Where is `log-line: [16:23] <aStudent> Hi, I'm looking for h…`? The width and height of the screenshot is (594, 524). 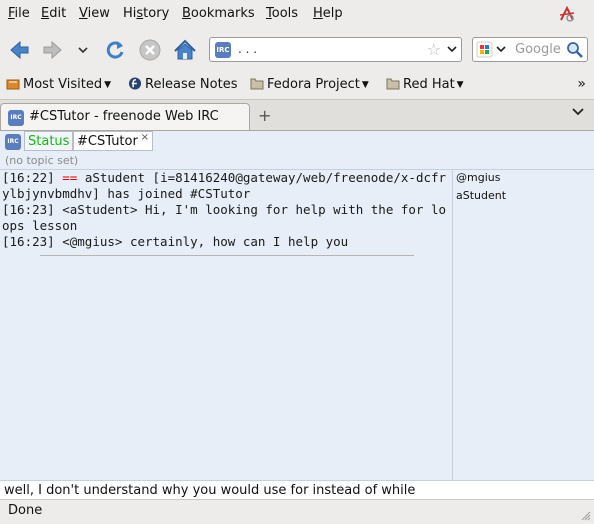
log-line: [16:23] <aStudent> Hi, I'm looking for h… is located at coordinates (224, 217).